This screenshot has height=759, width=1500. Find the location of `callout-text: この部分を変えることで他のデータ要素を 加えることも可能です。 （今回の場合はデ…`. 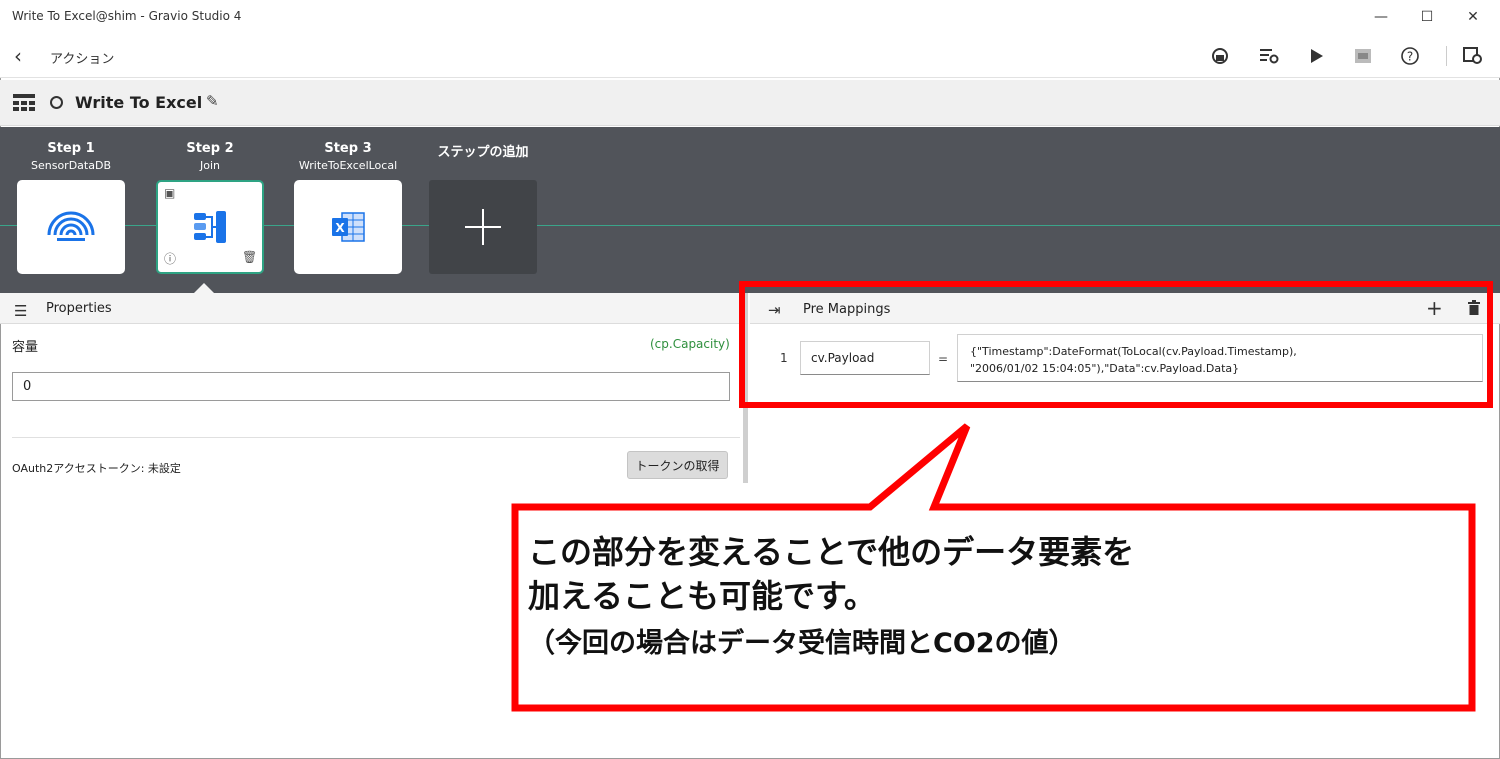

callout-text: この部分を変えることで他のデータ要素を 加えることも可能です。 （今回の場合はデ… is located at coordinates (831, 597).